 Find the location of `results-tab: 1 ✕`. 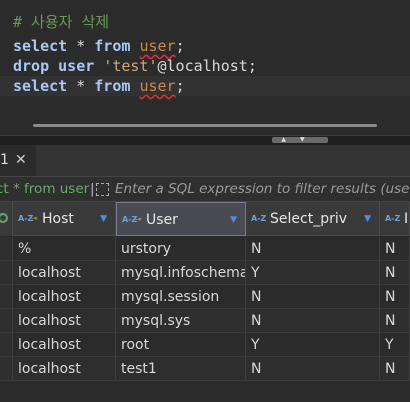

results-tab: 1 ✕ is located at coordinates (18, 160).